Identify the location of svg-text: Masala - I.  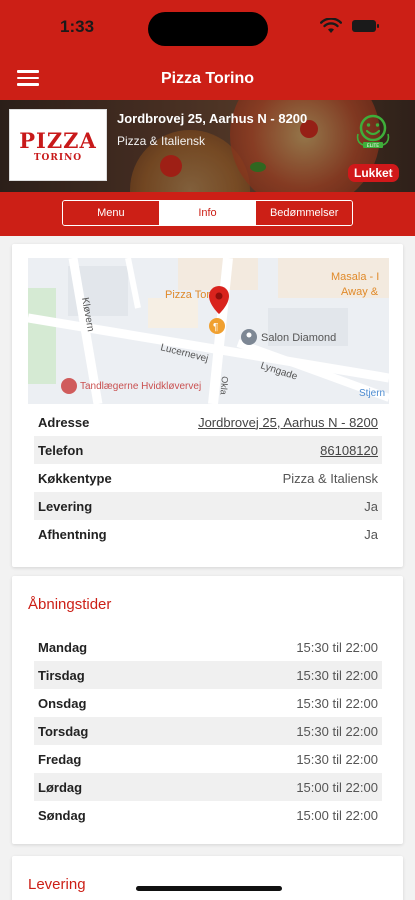
(355, 277).